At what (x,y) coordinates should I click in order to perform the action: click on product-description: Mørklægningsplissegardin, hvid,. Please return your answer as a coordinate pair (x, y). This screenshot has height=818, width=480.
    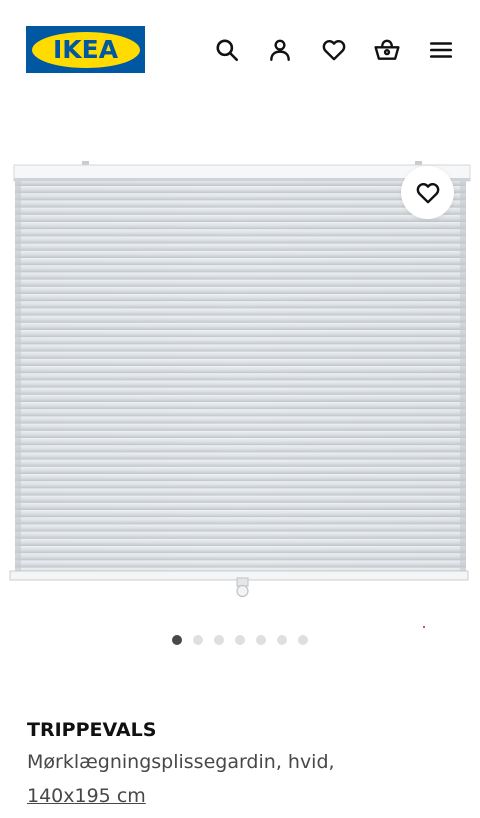
    Looking at the image, I should click on (181, 762).